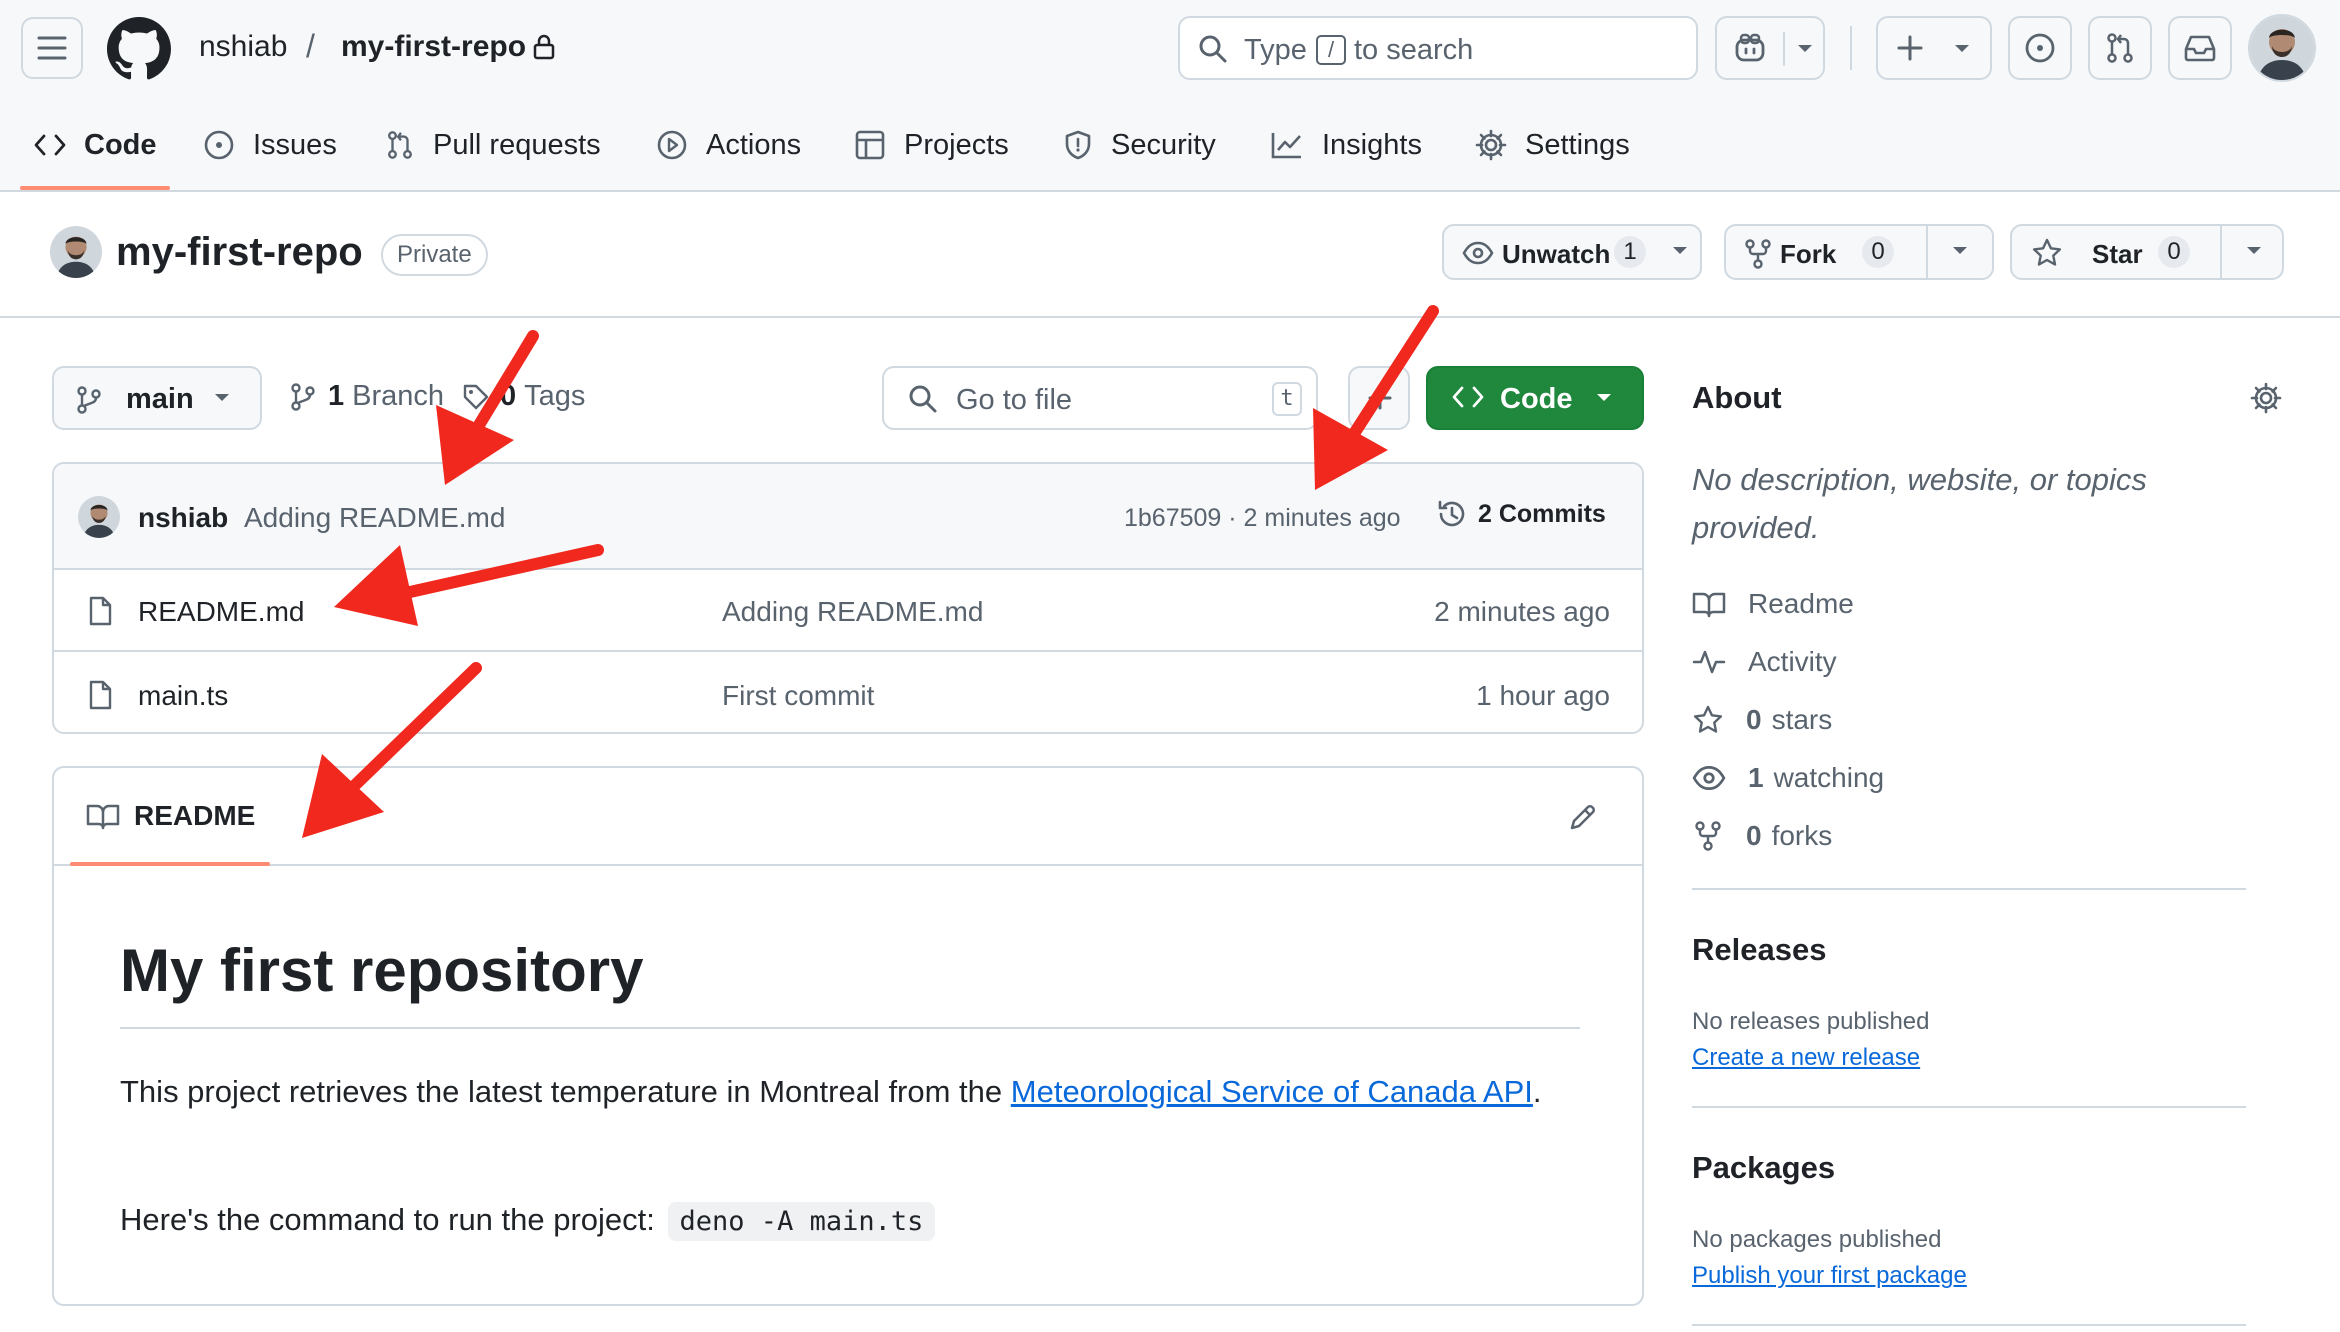  What do you see at coordinates (1537, 1091) in the screenshot?
I see `readme-text: .` at bounding box center [1537, 1091].